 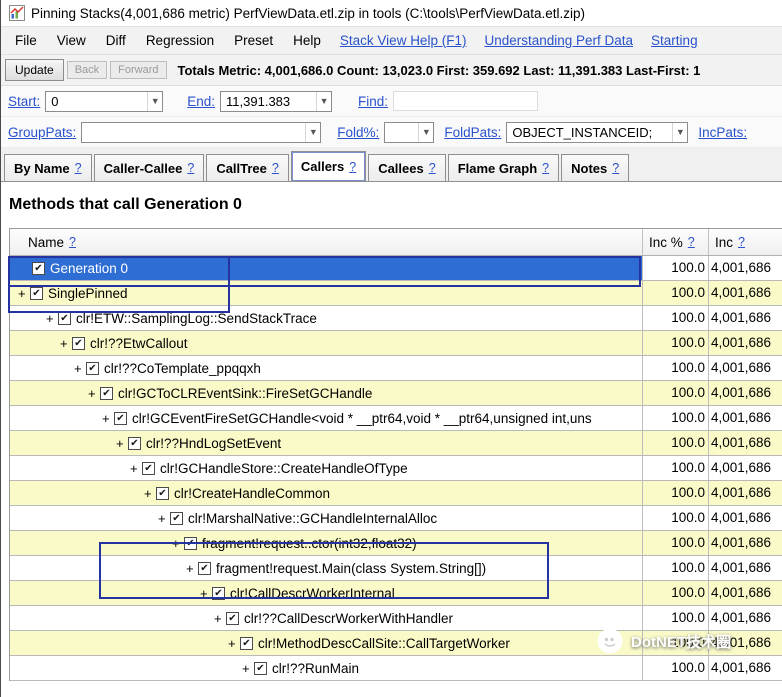 What do you see at coordinates (326, 343) in the screenshot?
I see `row-name-cell: + ✔ clr!??EtwCallout` at bounding box center [326, 343].